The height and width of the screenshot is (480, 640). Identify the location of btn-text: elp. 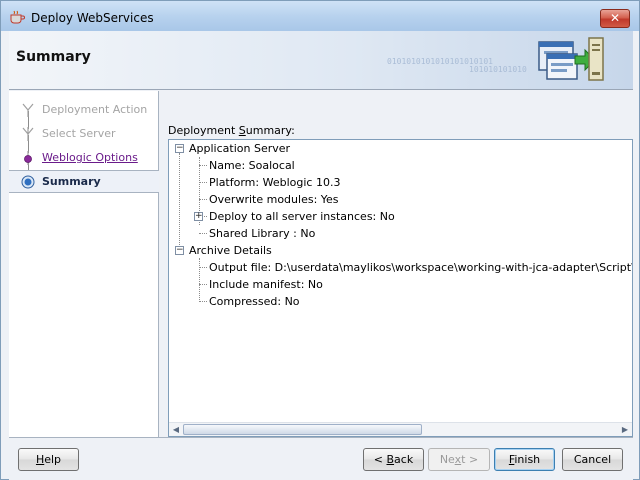
(53, 459).